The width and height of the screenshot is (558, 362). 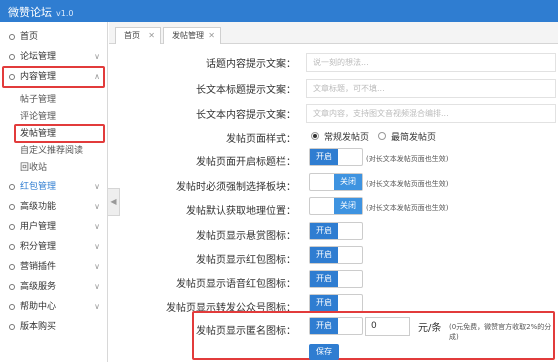 What do you see at coordinates (12, 187) in the screenshot?
I see `redpacket-icon` at bounding box center [12, 187].